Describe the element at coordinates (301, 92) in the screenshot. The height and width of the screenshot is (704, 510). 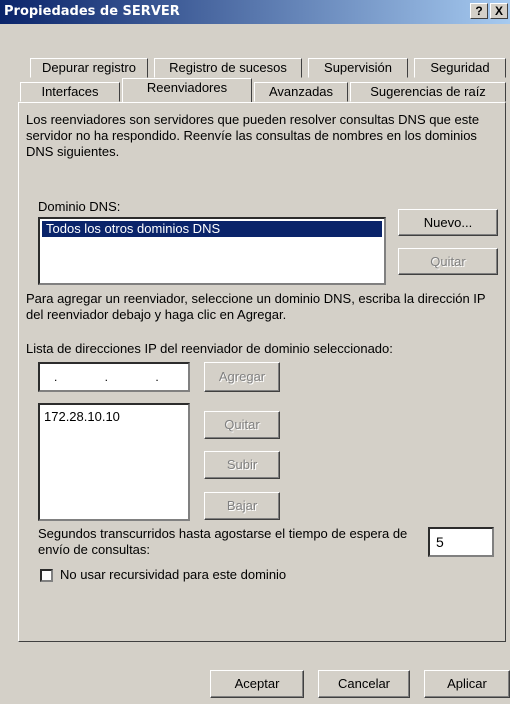
I see `tab-avanzadas: Avanzadas` at that location.